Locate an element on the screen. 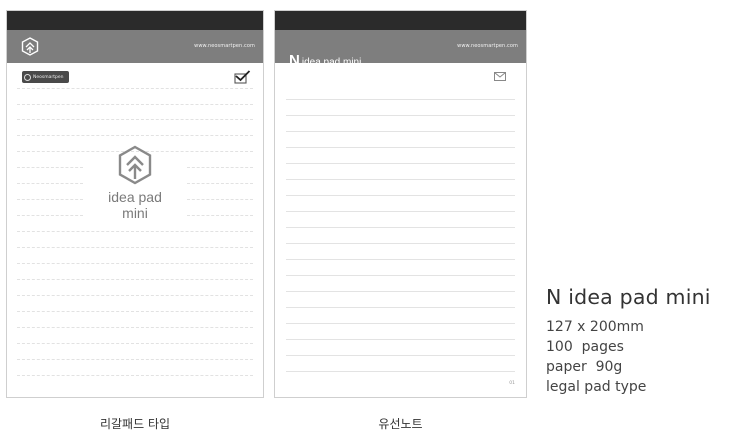 The image size is (731, 445). page-number: 01 is located at coordinates (512, 383).